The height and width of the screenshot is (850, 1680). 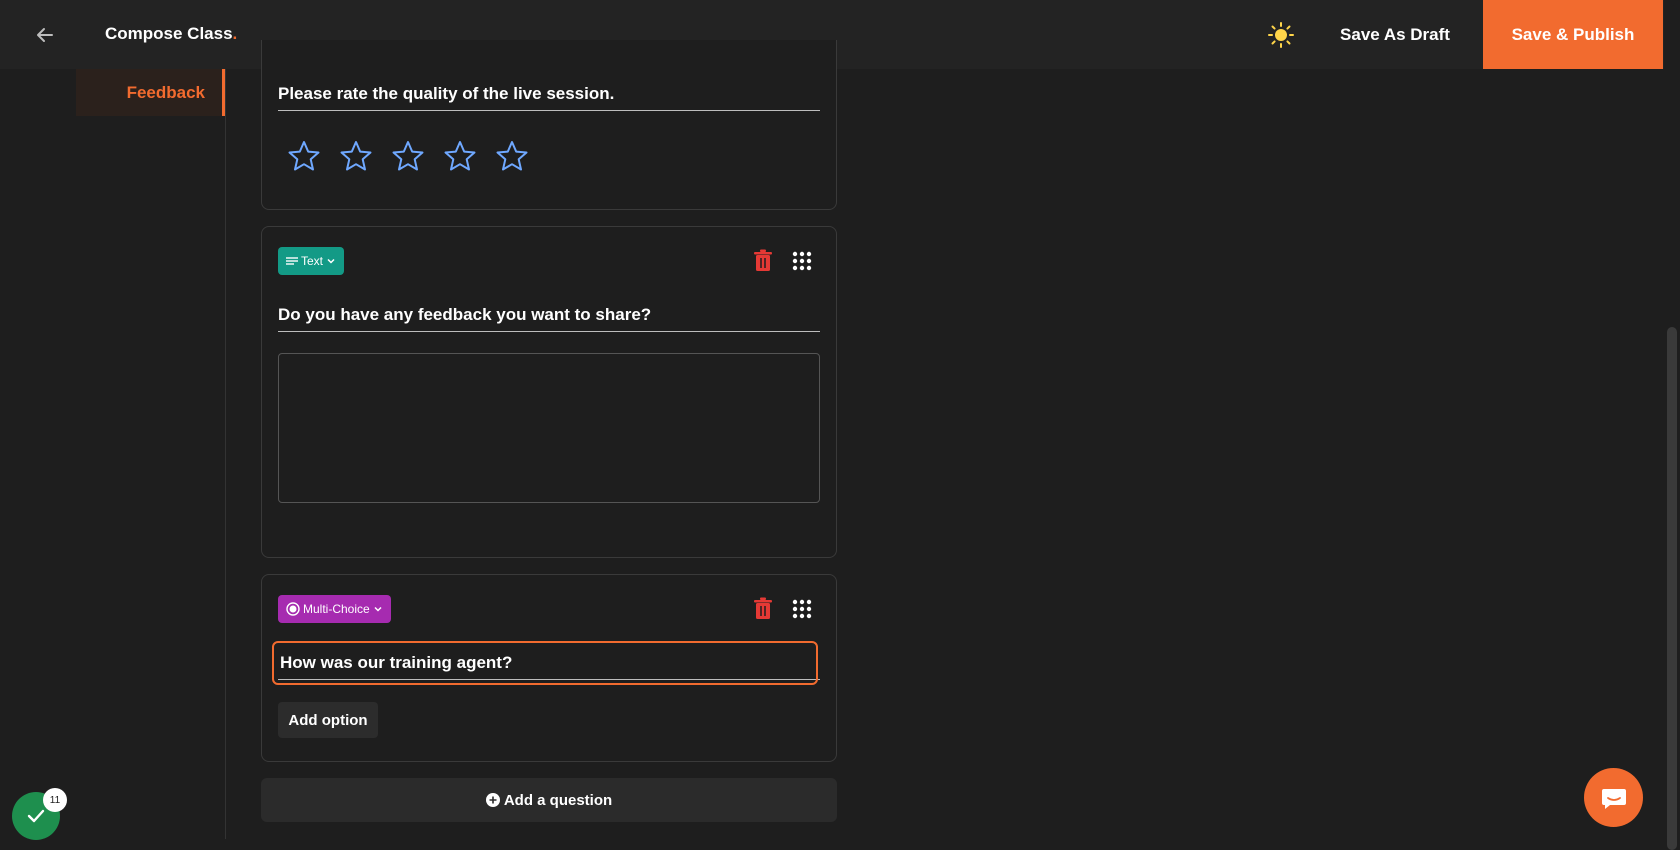 I want to click on theme-toggle-button, so click(x=1281, y=35).